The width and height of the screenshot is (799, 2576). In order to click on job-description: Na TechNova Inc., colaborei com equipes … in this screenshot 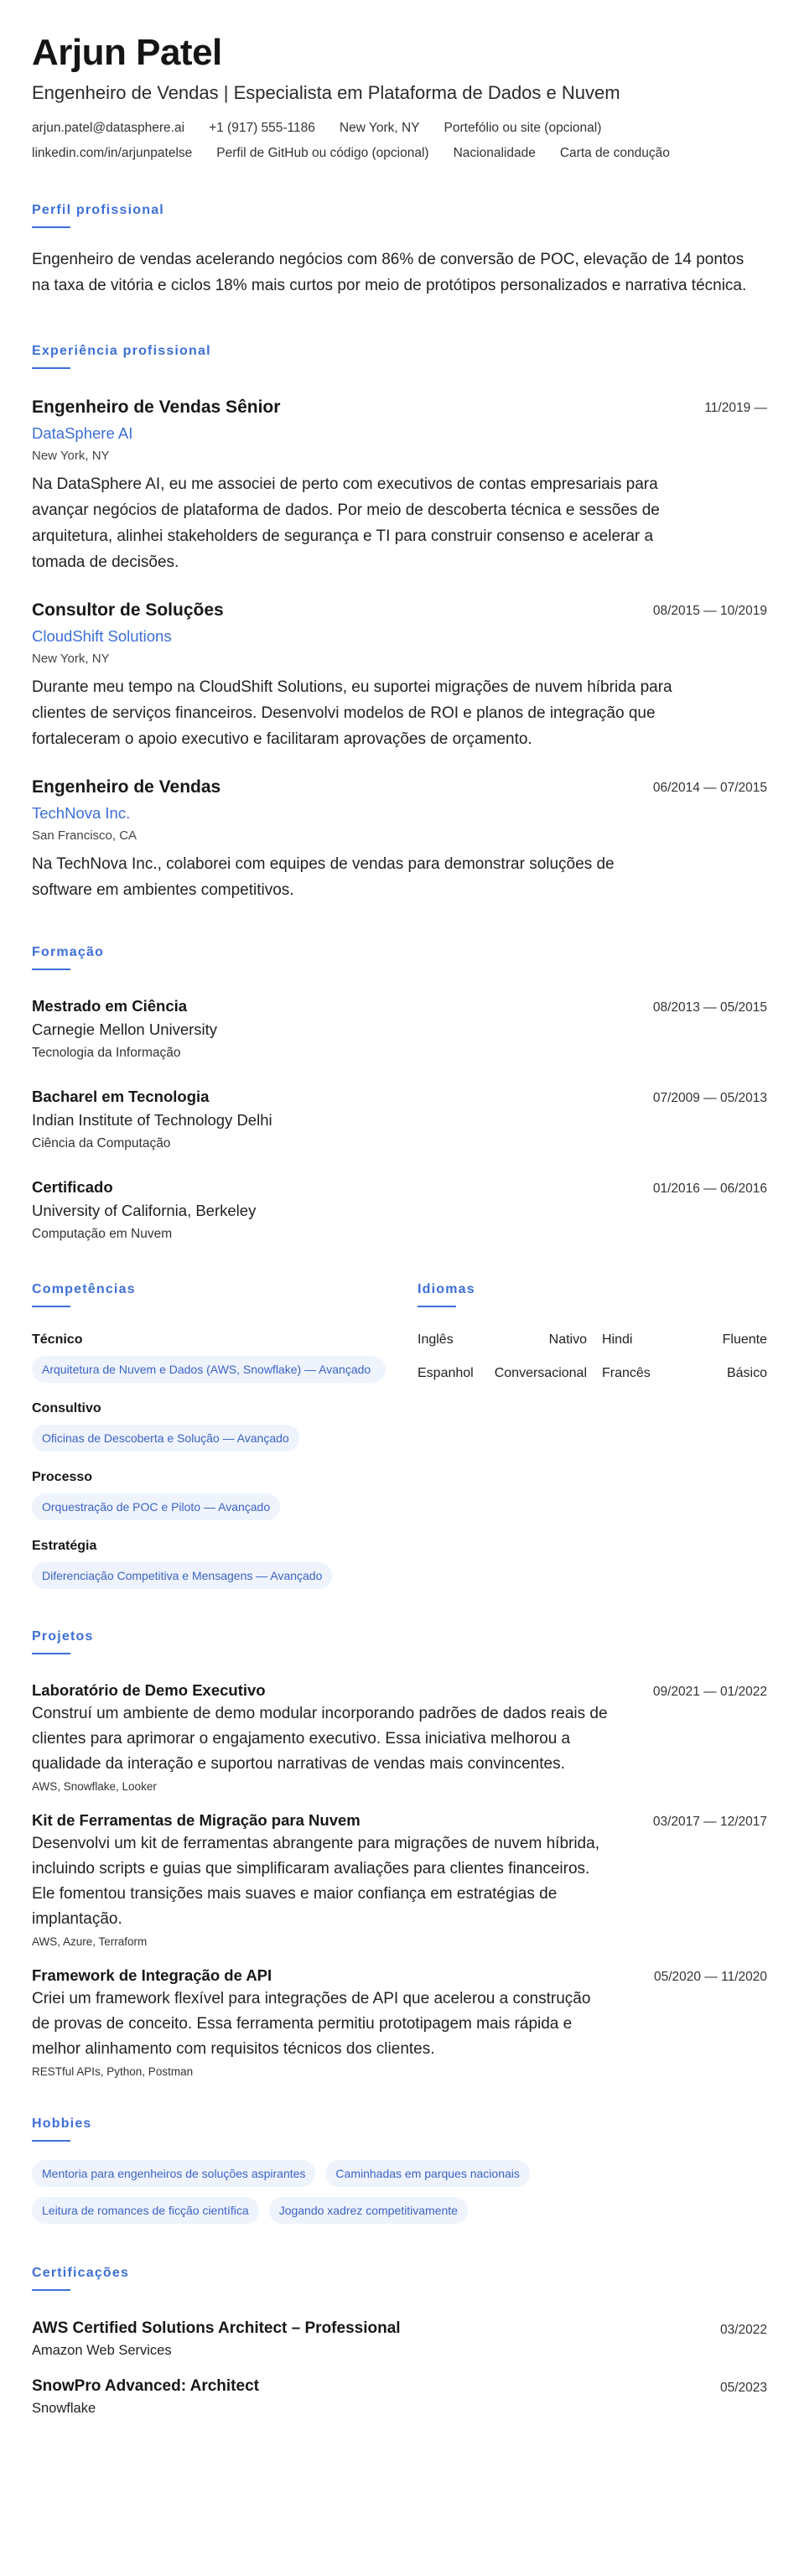, I will do `click(323, 877)`.